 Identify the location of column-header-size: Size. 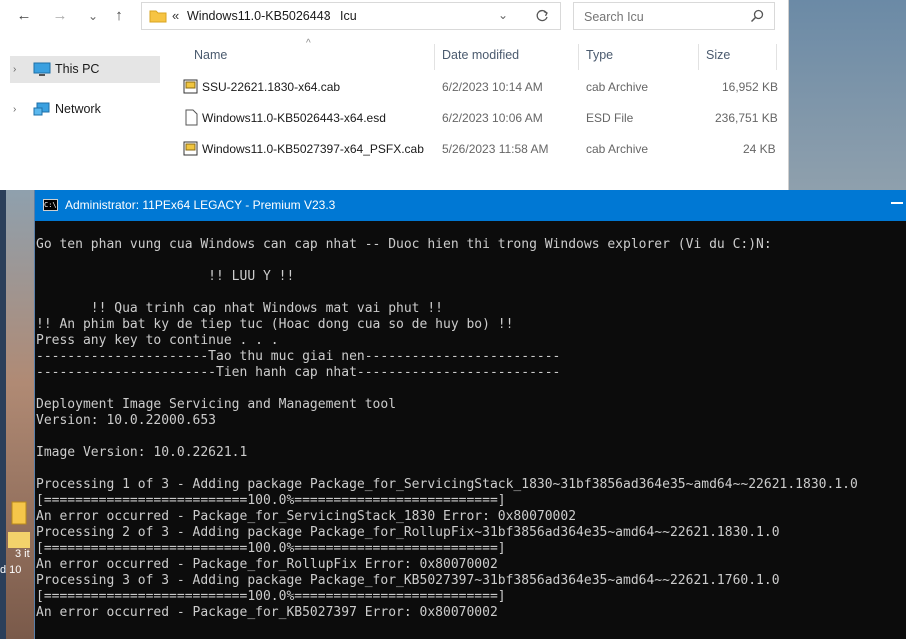
(718, 55).